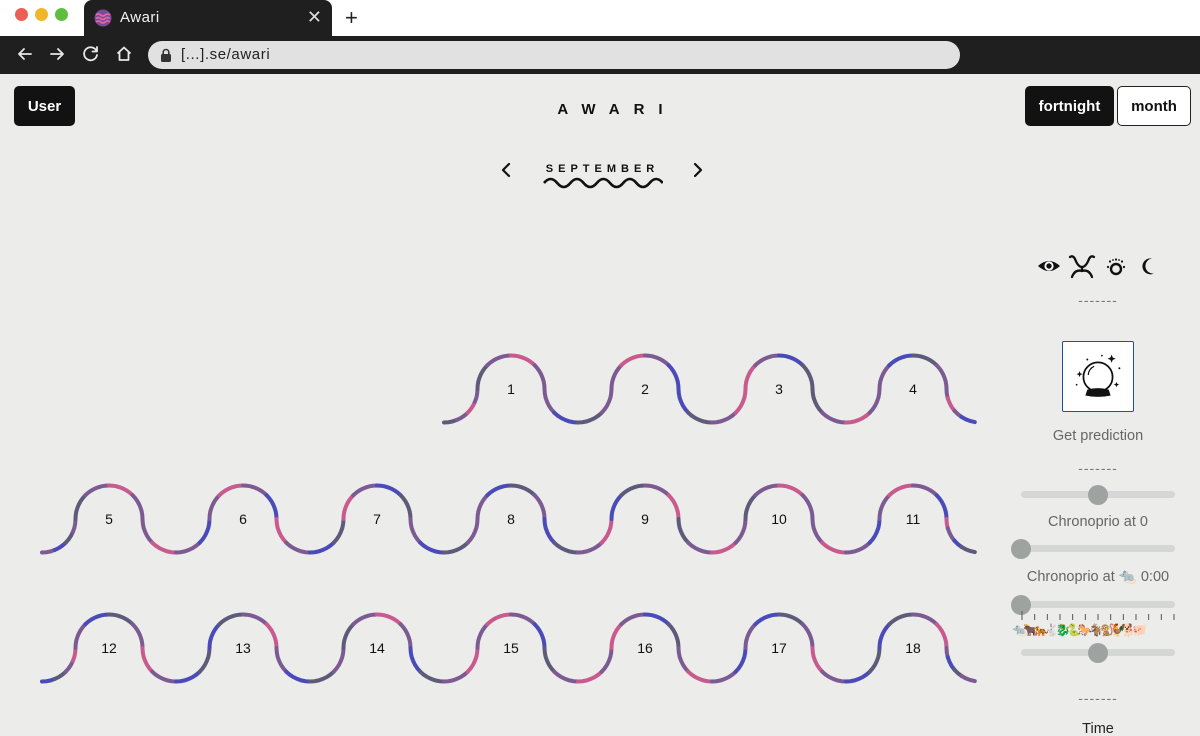 The height and width of the screenshot is (736, 1200). What do you see at coordinates (779, 648) in the screenshot?
I see `day-number: 17` at bounding box center [779, 648].